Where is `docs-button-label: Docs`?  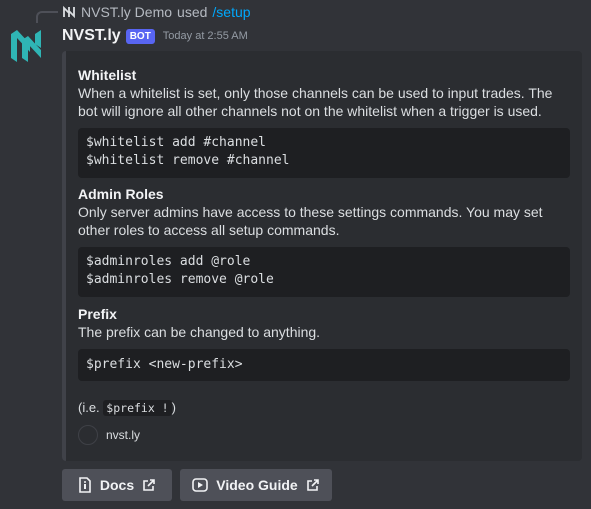 docs-button-label: Docs is located at coordinates (117, 485).